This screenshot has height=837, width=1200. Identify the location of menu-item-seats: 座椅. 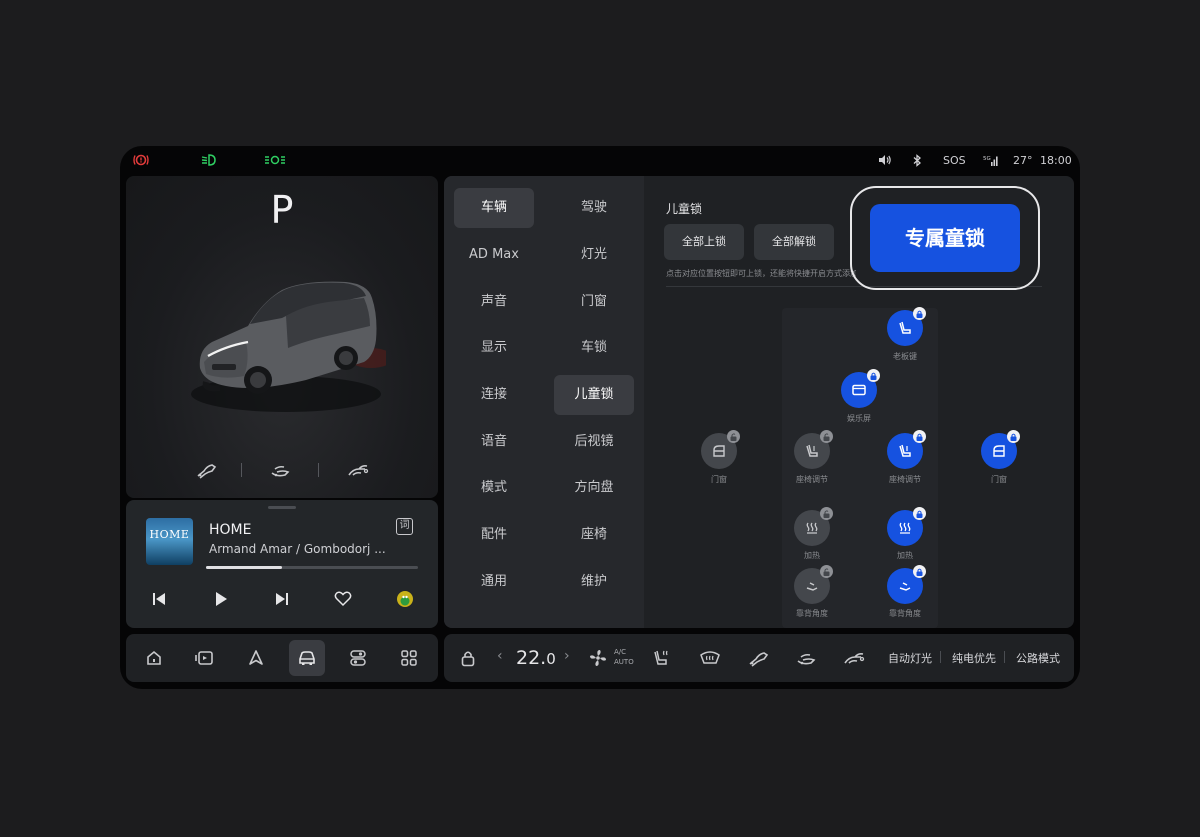
(594, 535).